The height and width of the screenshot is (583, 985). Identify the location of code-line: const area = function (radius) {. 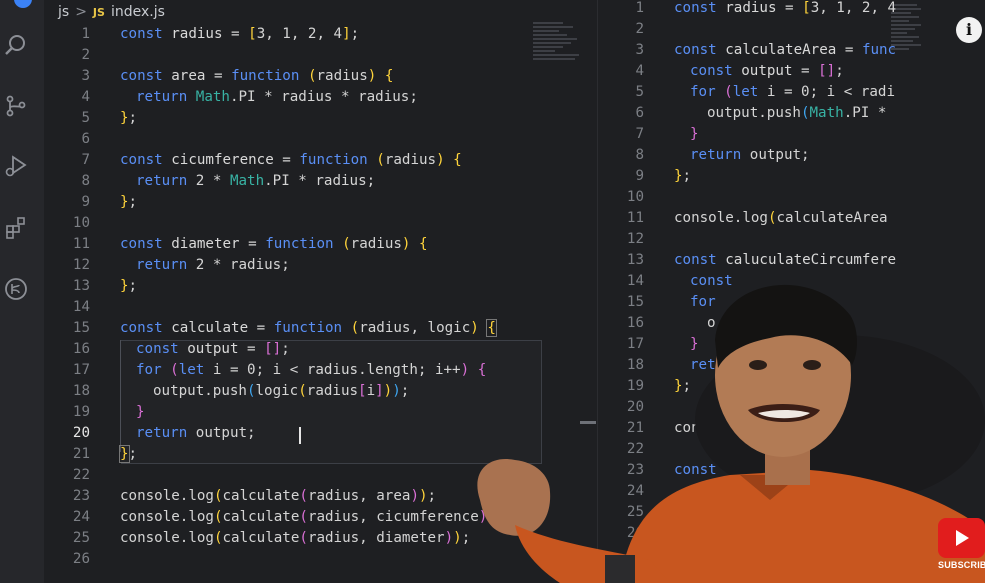
(257, 76).